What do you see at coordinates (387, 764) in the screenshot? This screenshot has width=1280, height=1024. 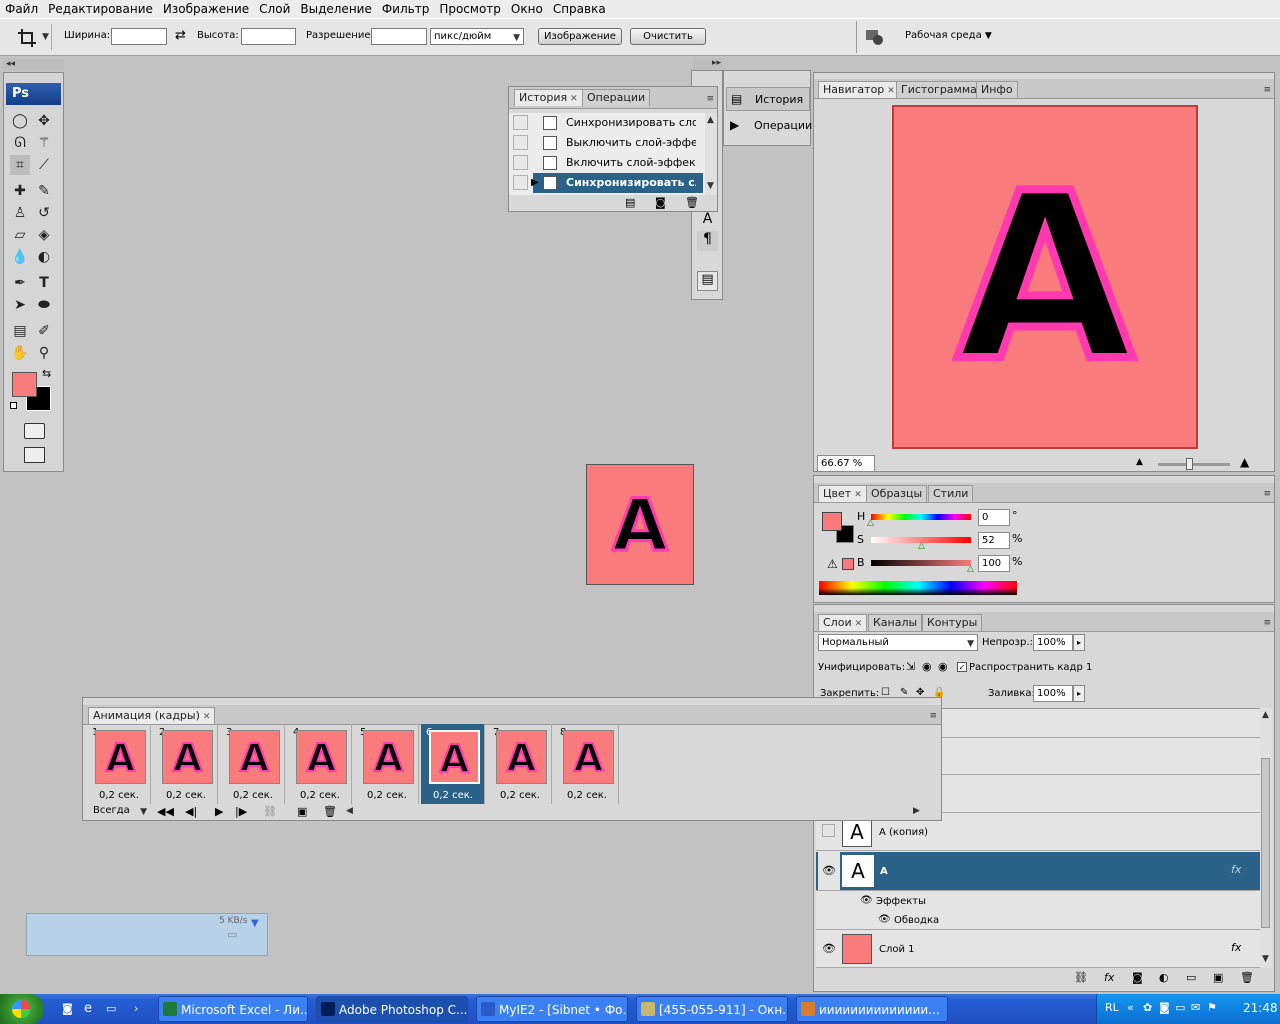 I see `animation-frame: 5A0,2 сек.` at bounding box center [387, 764].